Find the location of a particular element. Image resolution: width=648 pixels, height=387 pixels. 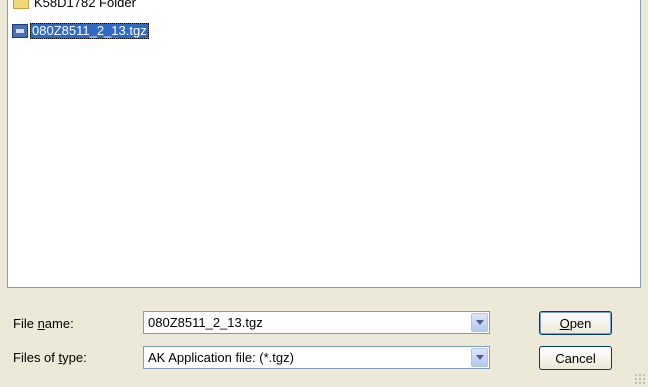

file-name-label-key: n is located at coordinates (41, 323).